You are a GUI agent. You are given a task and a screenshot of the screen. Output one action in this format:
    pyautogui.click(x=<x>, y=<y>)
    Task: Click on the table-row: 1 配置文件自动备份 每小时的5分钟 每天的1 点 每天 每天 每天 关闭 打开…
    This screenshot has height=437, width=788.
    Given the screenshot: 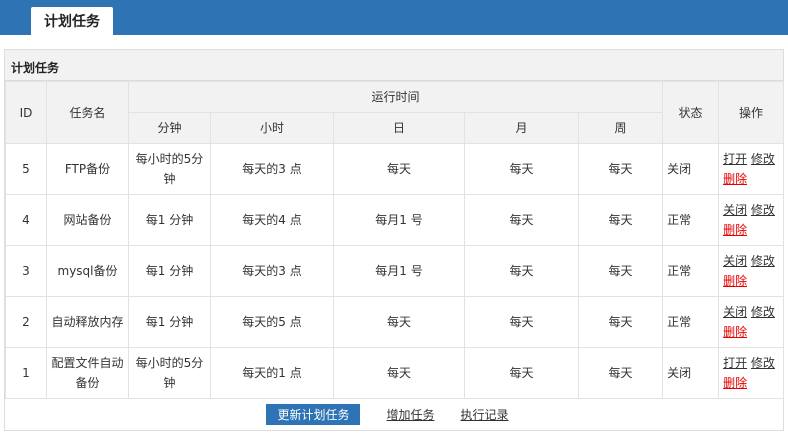 What is the action you would take?
    pyautogui.click(x=395, y=373)
    